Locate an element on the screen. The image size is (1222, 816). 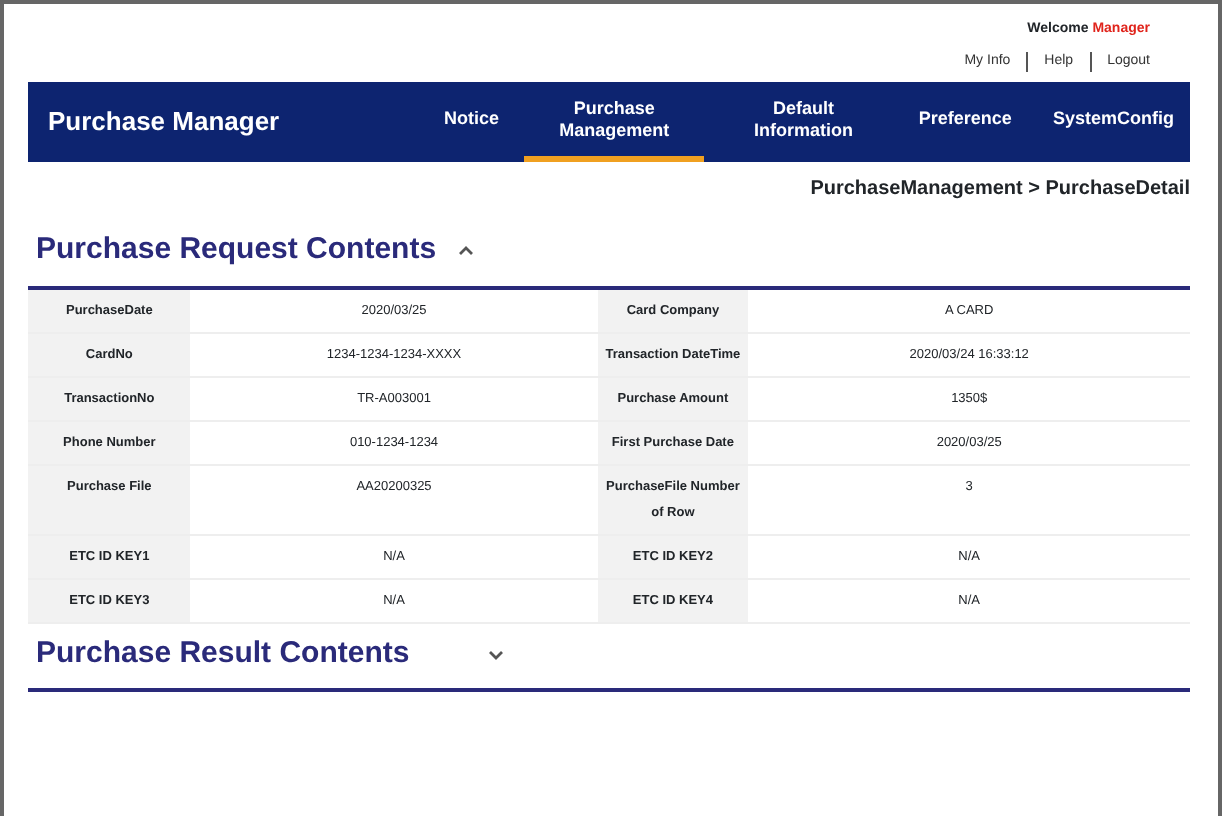
nav-tab: Preference is located at coordinates (965, 122).